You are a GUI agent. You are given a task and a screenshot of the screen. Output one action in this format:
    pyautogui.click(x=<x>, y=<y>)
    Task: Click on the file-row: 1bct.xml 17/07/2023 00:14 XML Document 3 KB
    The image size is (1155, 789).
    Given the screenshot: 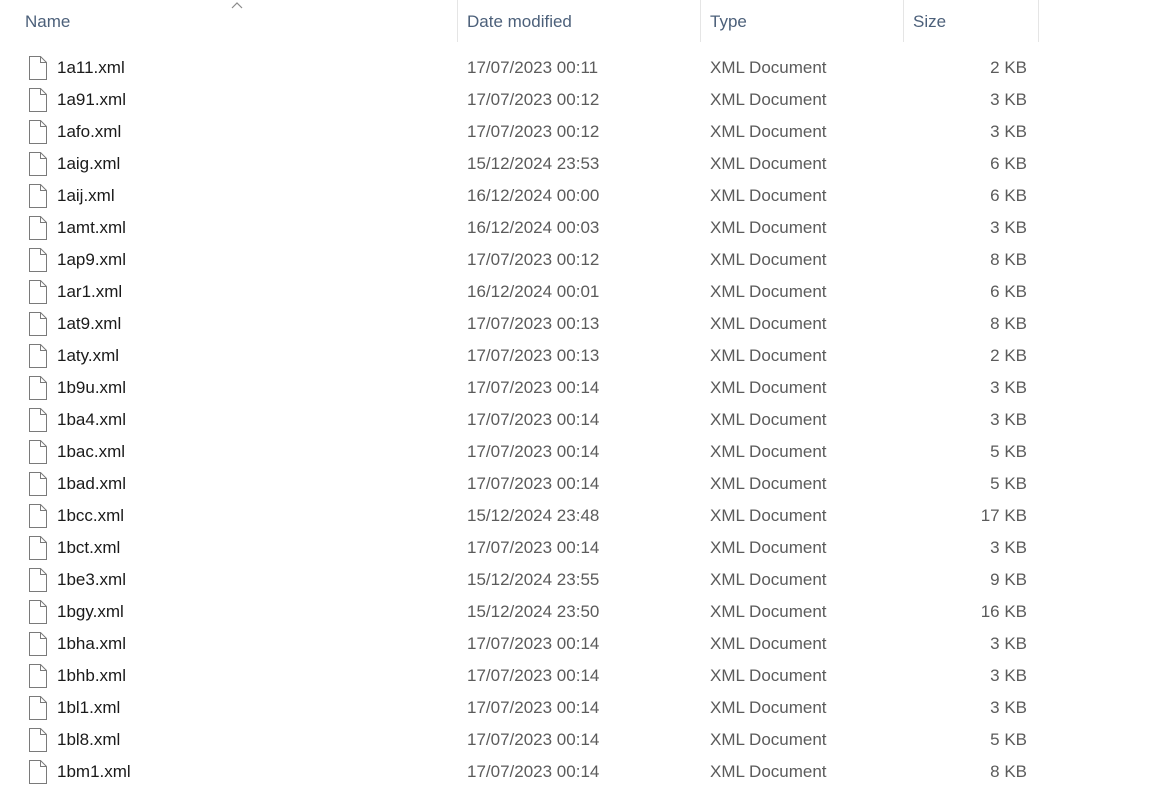 What is the action you would take?
    pyautogui.click(x=520, y=548)
    